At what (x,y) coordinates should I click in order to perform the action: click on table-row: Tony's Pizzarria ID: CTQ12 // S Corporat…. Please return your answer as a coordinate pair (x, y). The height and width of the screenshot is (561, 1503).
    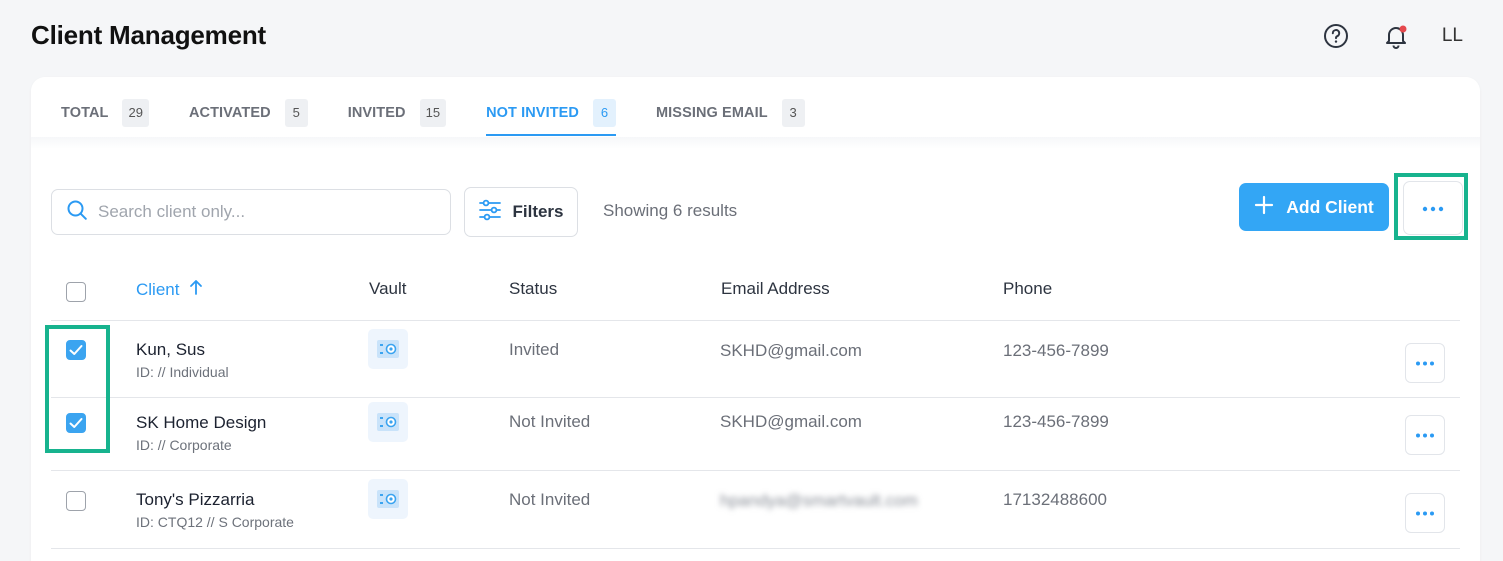
    Looking at the image, I should click on (755, 510).